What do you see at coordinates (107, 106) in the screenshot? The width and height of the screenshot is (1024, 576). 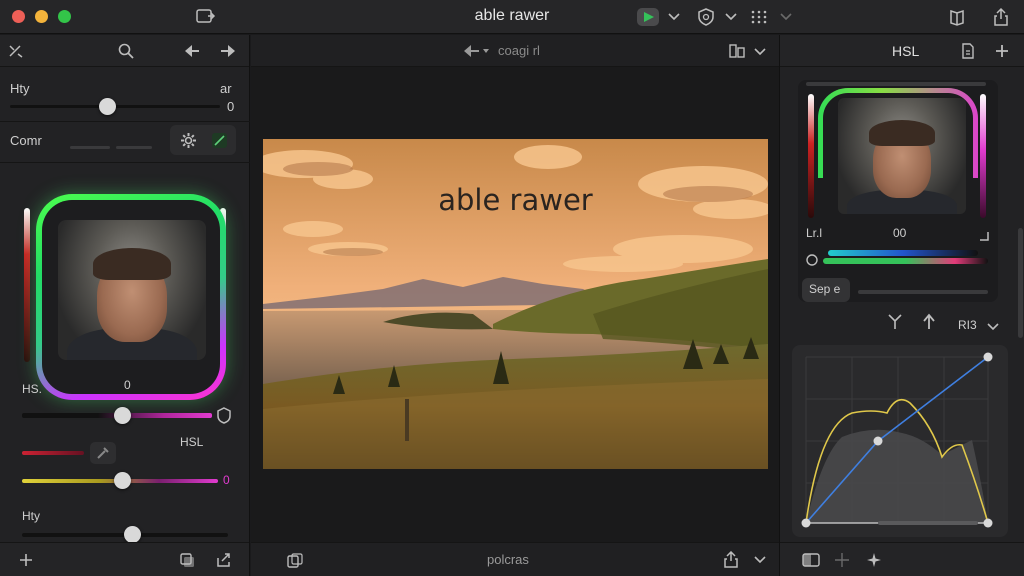 I see `top-slider-knob` at bounding box center [107, 106].